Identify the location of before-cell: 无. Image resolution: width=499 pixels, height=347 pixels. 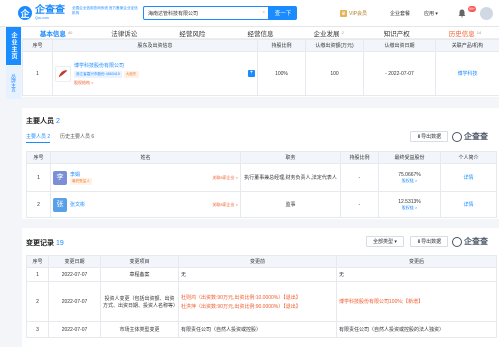
(257, 274).